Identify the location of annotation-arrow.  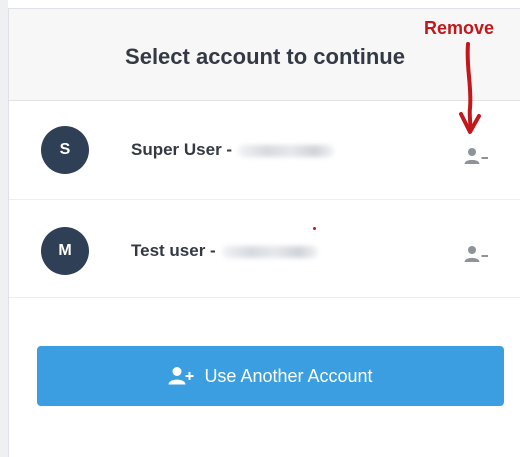
(470, 88).